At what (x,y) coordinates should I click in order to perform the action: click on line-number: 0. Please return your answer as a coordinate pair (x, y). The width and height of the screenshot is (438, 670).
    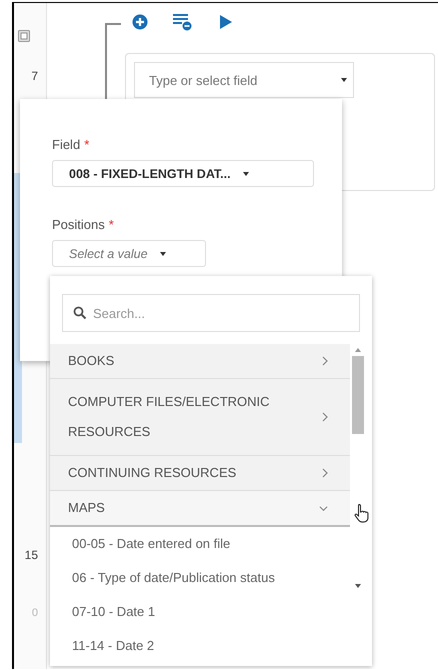
    Looking at the image, I should click on (35, 613).